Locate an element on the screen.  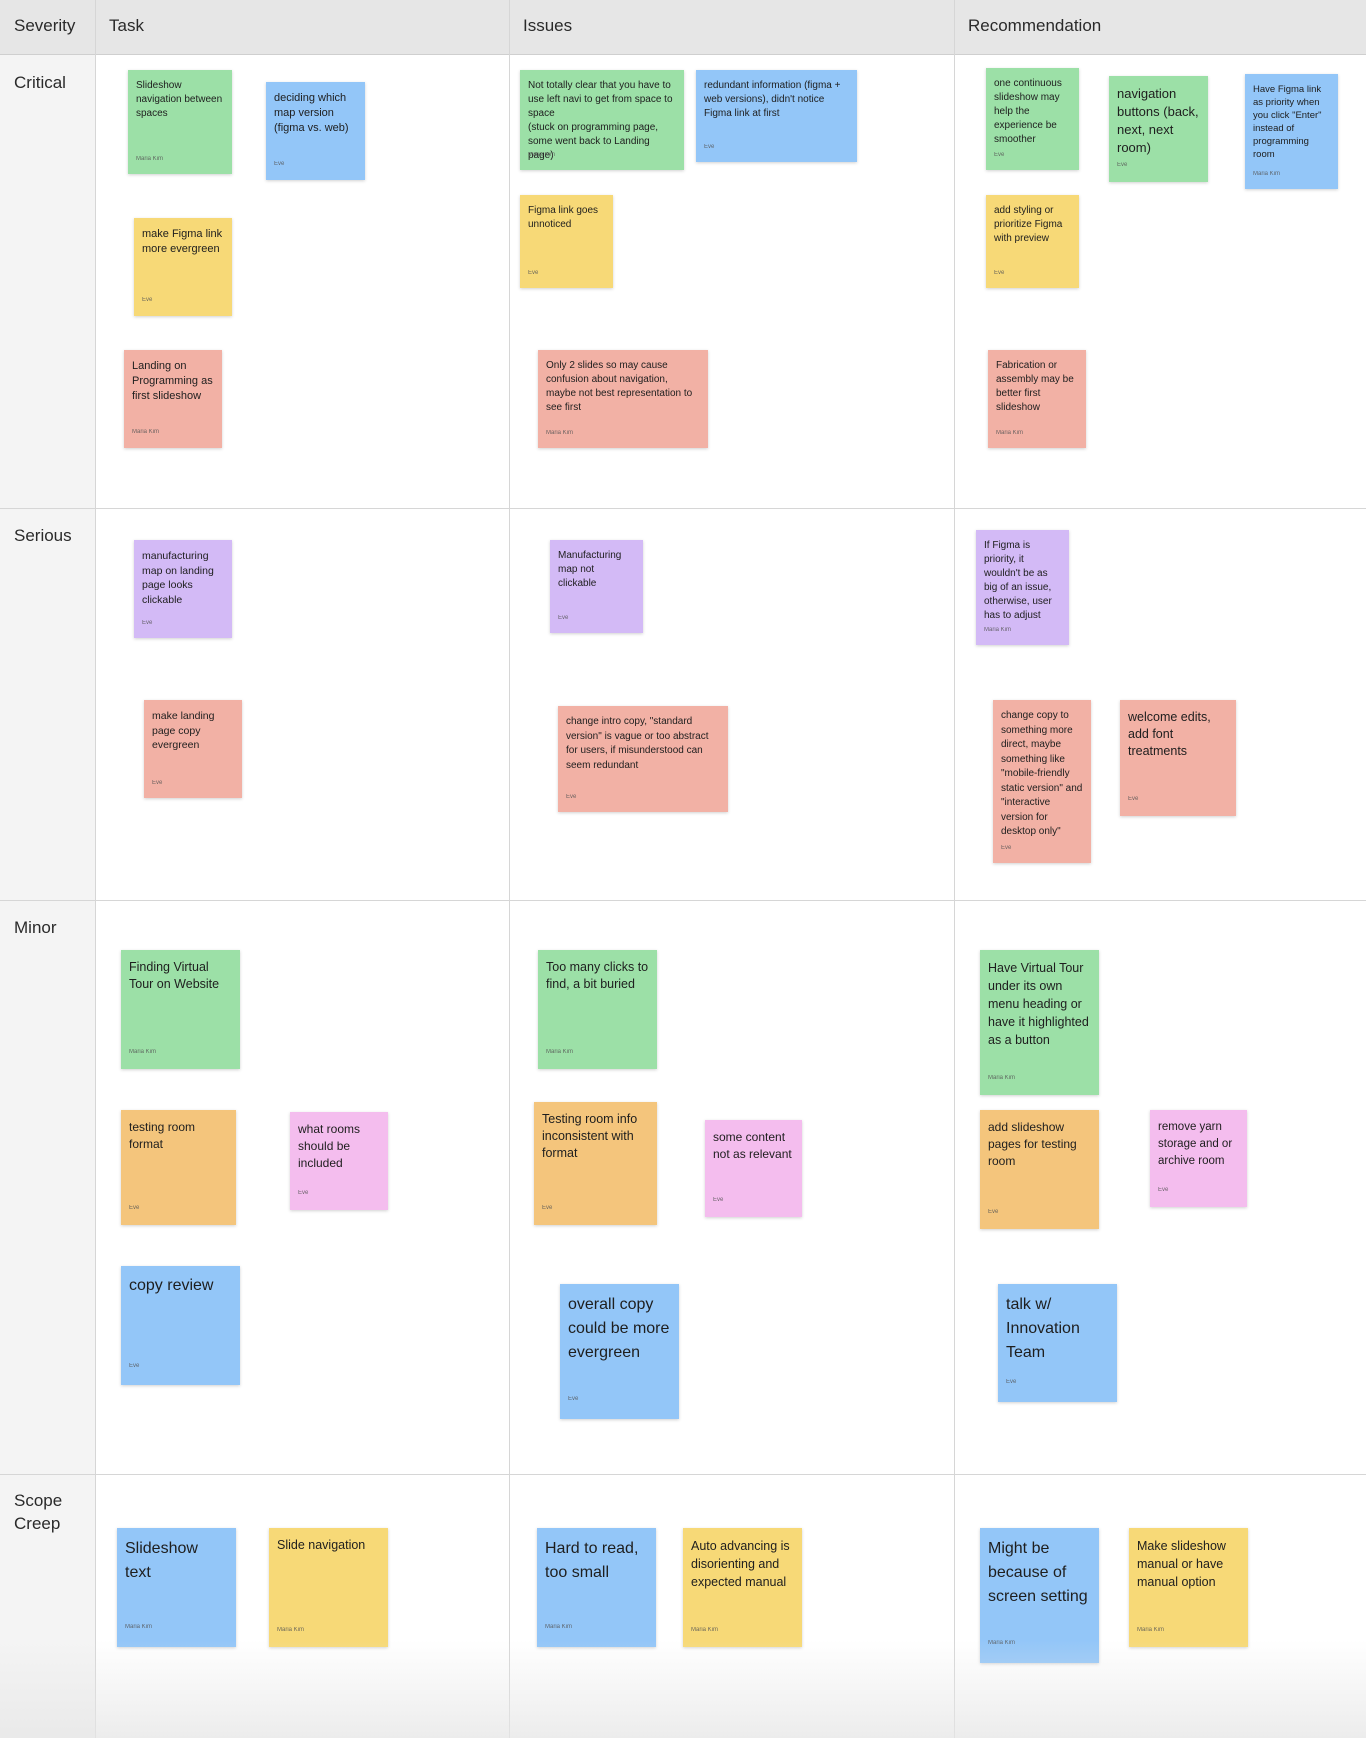
note-text: Manufacturing map not clickable is located at coordinates (590, 569).